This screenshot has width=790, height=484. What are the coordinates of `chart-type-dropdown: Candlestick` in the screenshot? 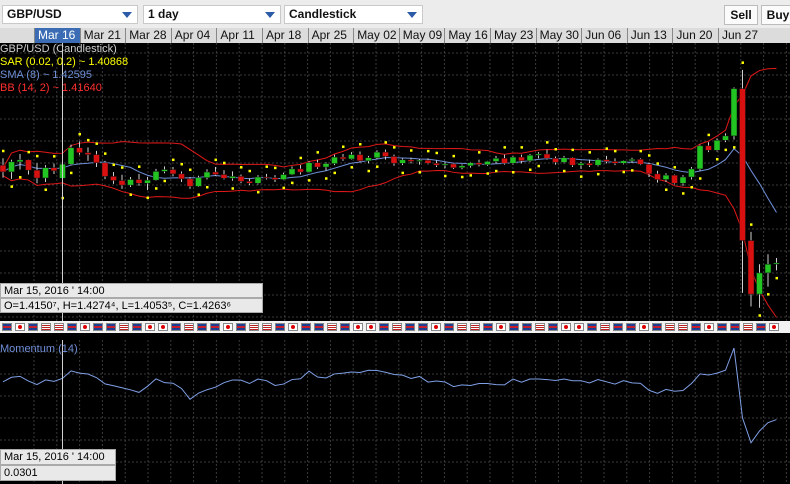 It's located at (353, 14).